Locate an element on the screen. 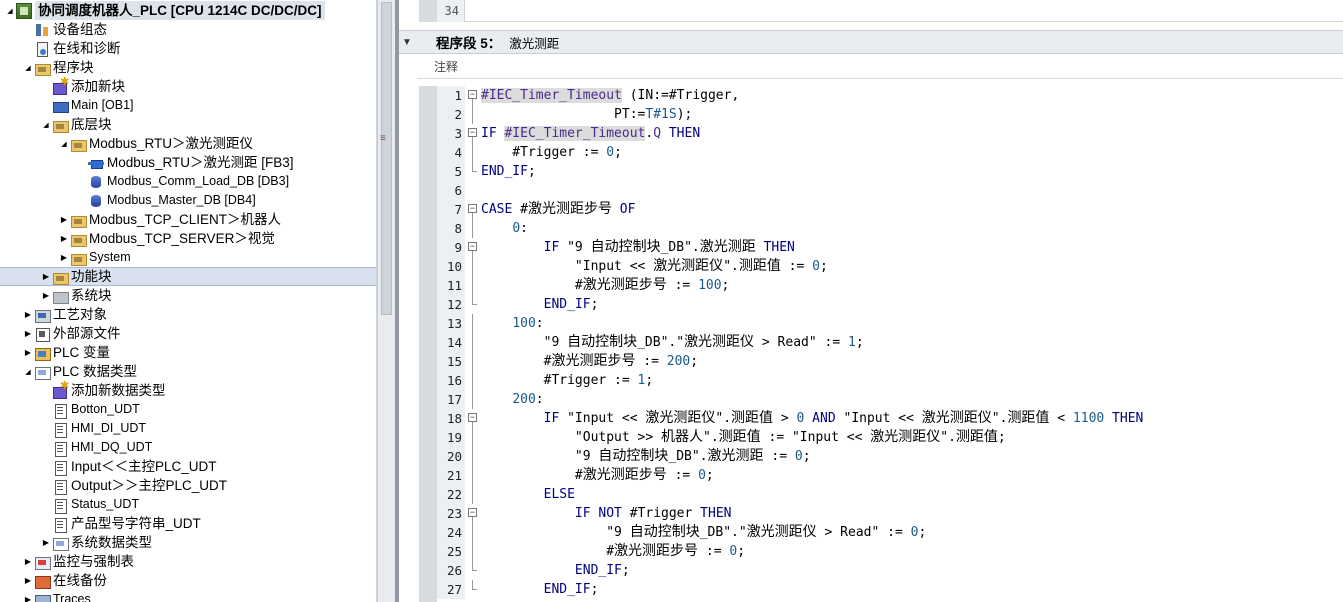  code-line: 23− IF NOT #Trigger THEN is located at coordinates (890, 513).